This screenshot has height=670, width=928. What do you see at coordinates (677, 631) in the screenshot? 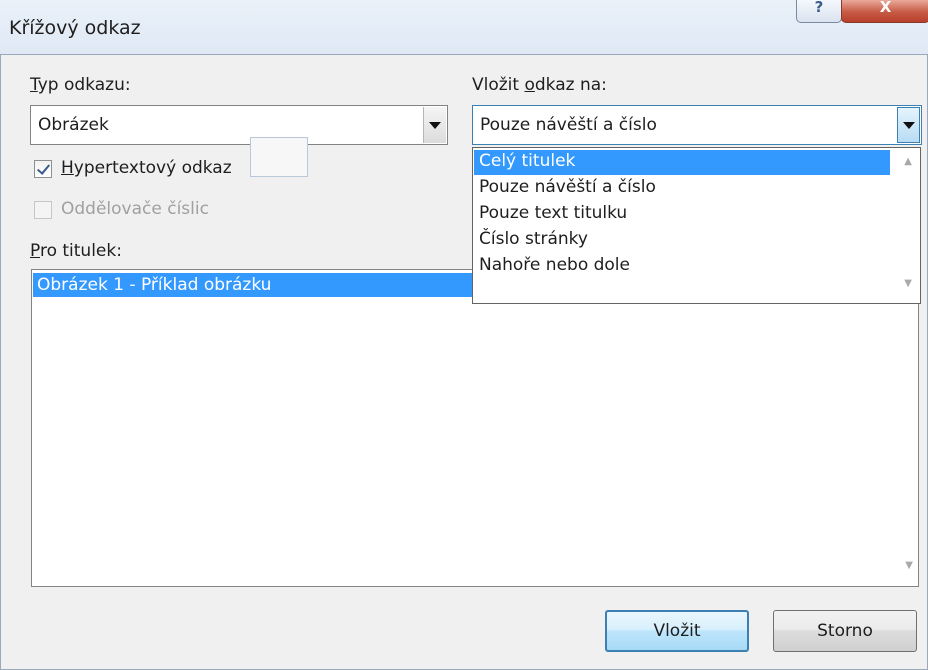
I see `insert-button: Vložit` at bounding box center [677, 631].